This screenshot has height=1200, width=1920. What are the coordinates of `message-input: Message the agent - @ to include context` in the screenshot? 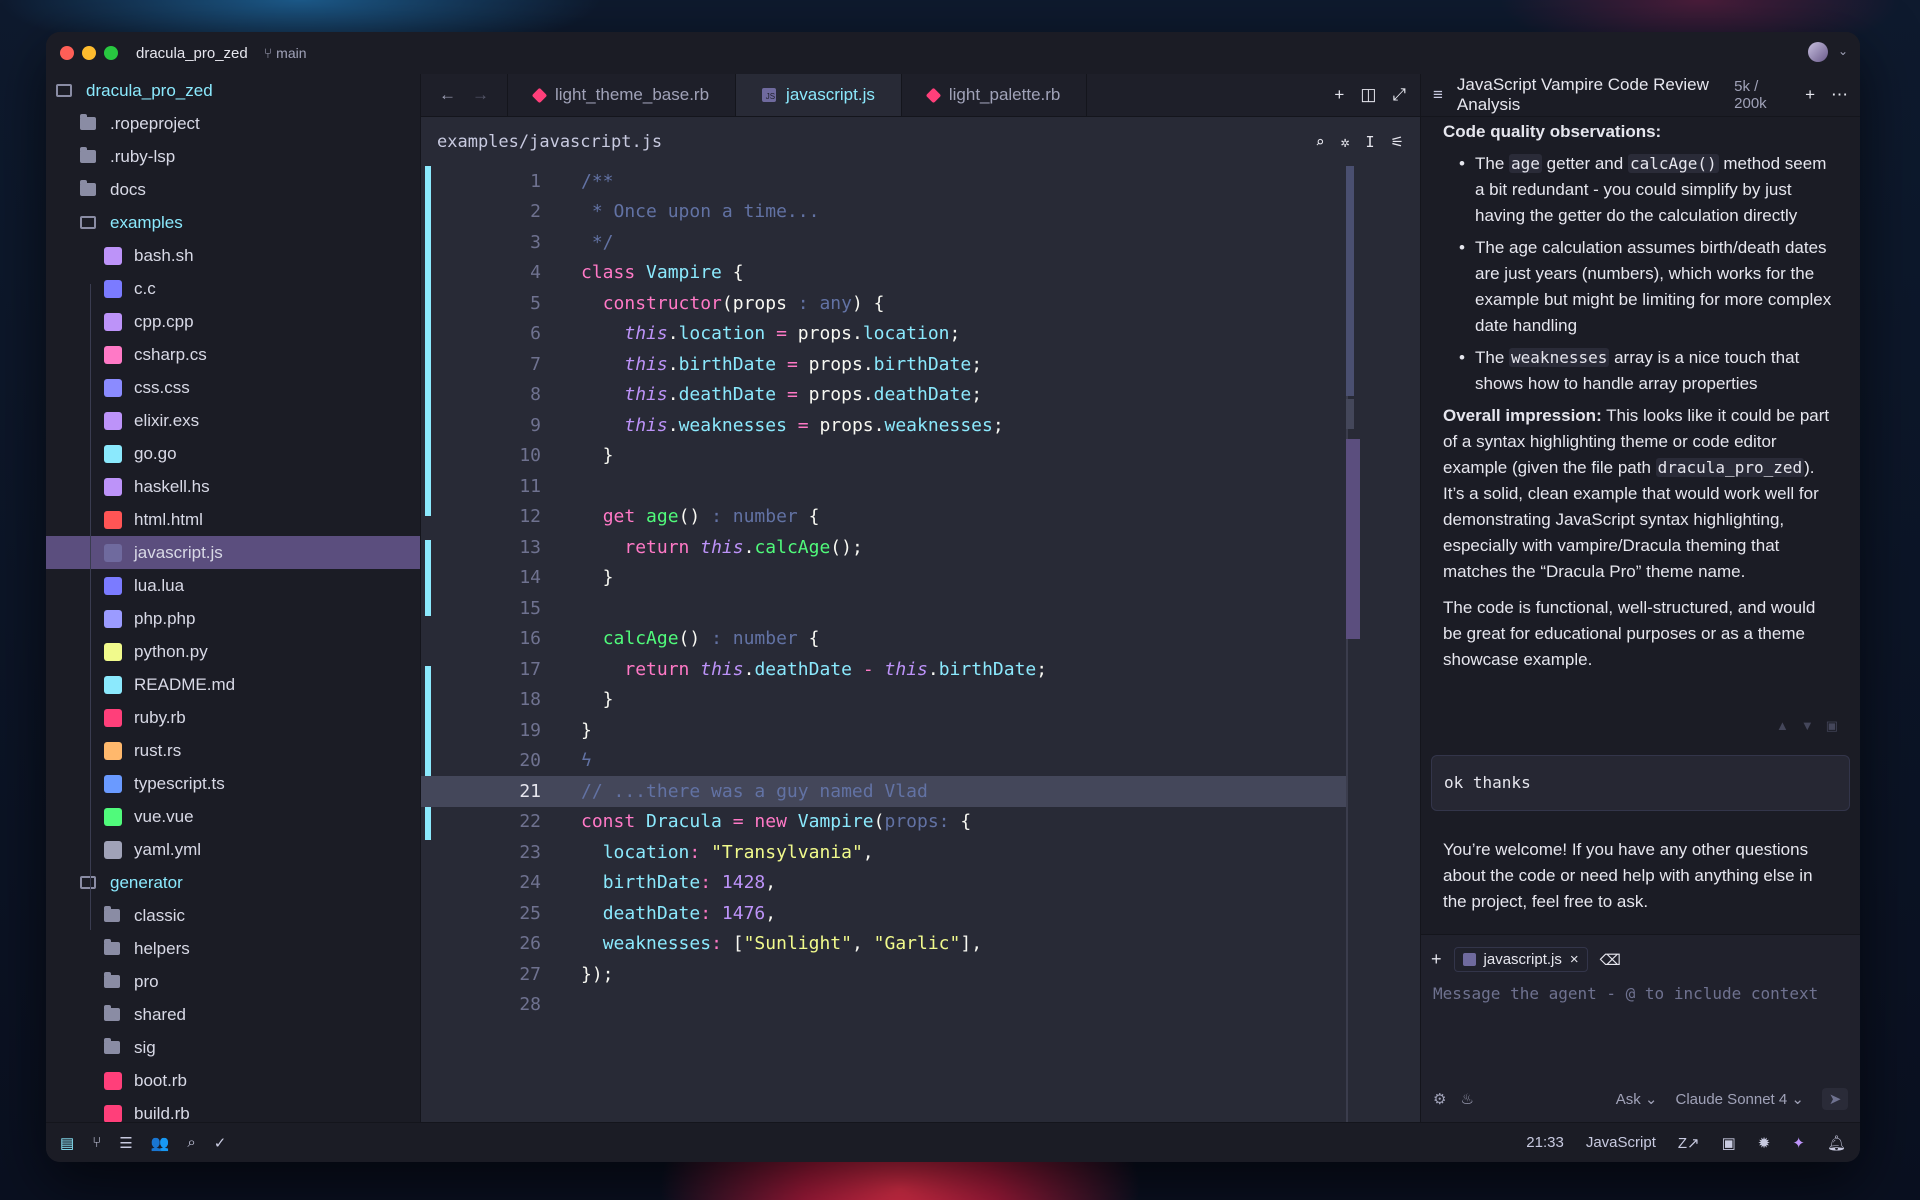 It's located at (1640, 993).